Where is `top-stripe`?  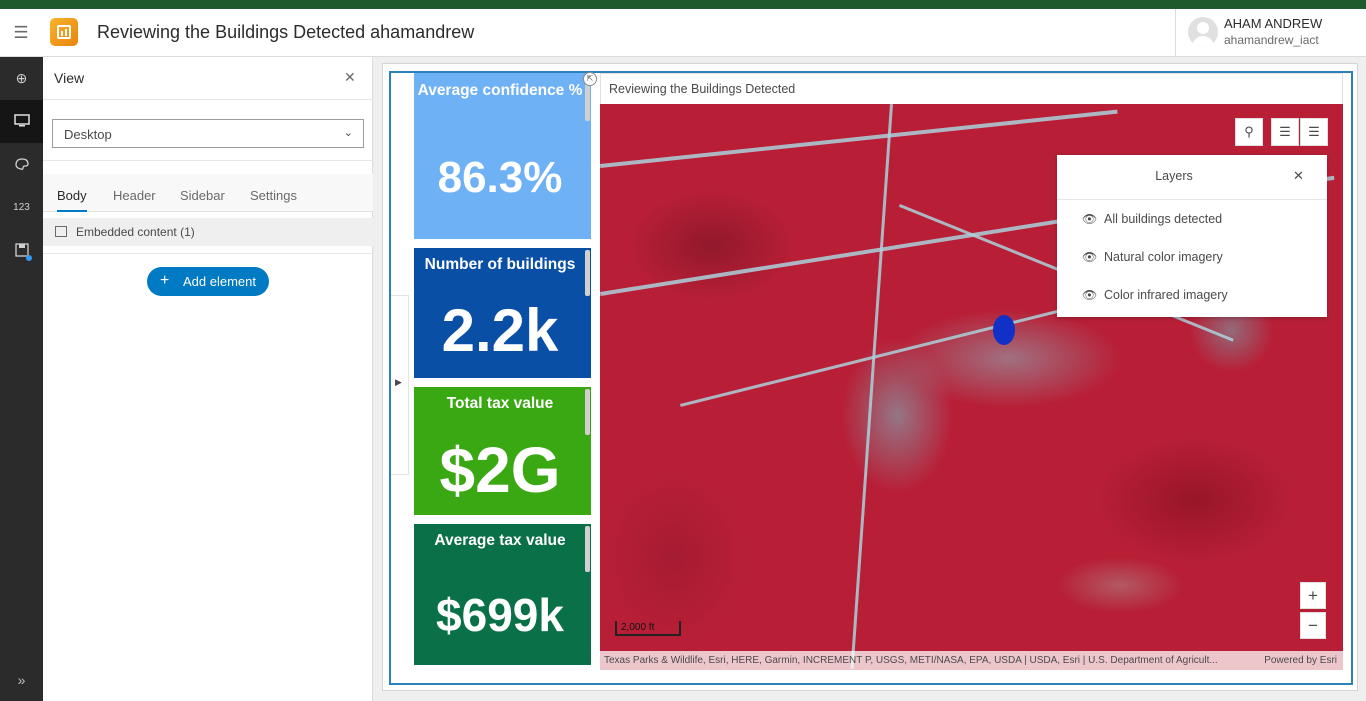
top-stripe is located at coordinates (683, 4).